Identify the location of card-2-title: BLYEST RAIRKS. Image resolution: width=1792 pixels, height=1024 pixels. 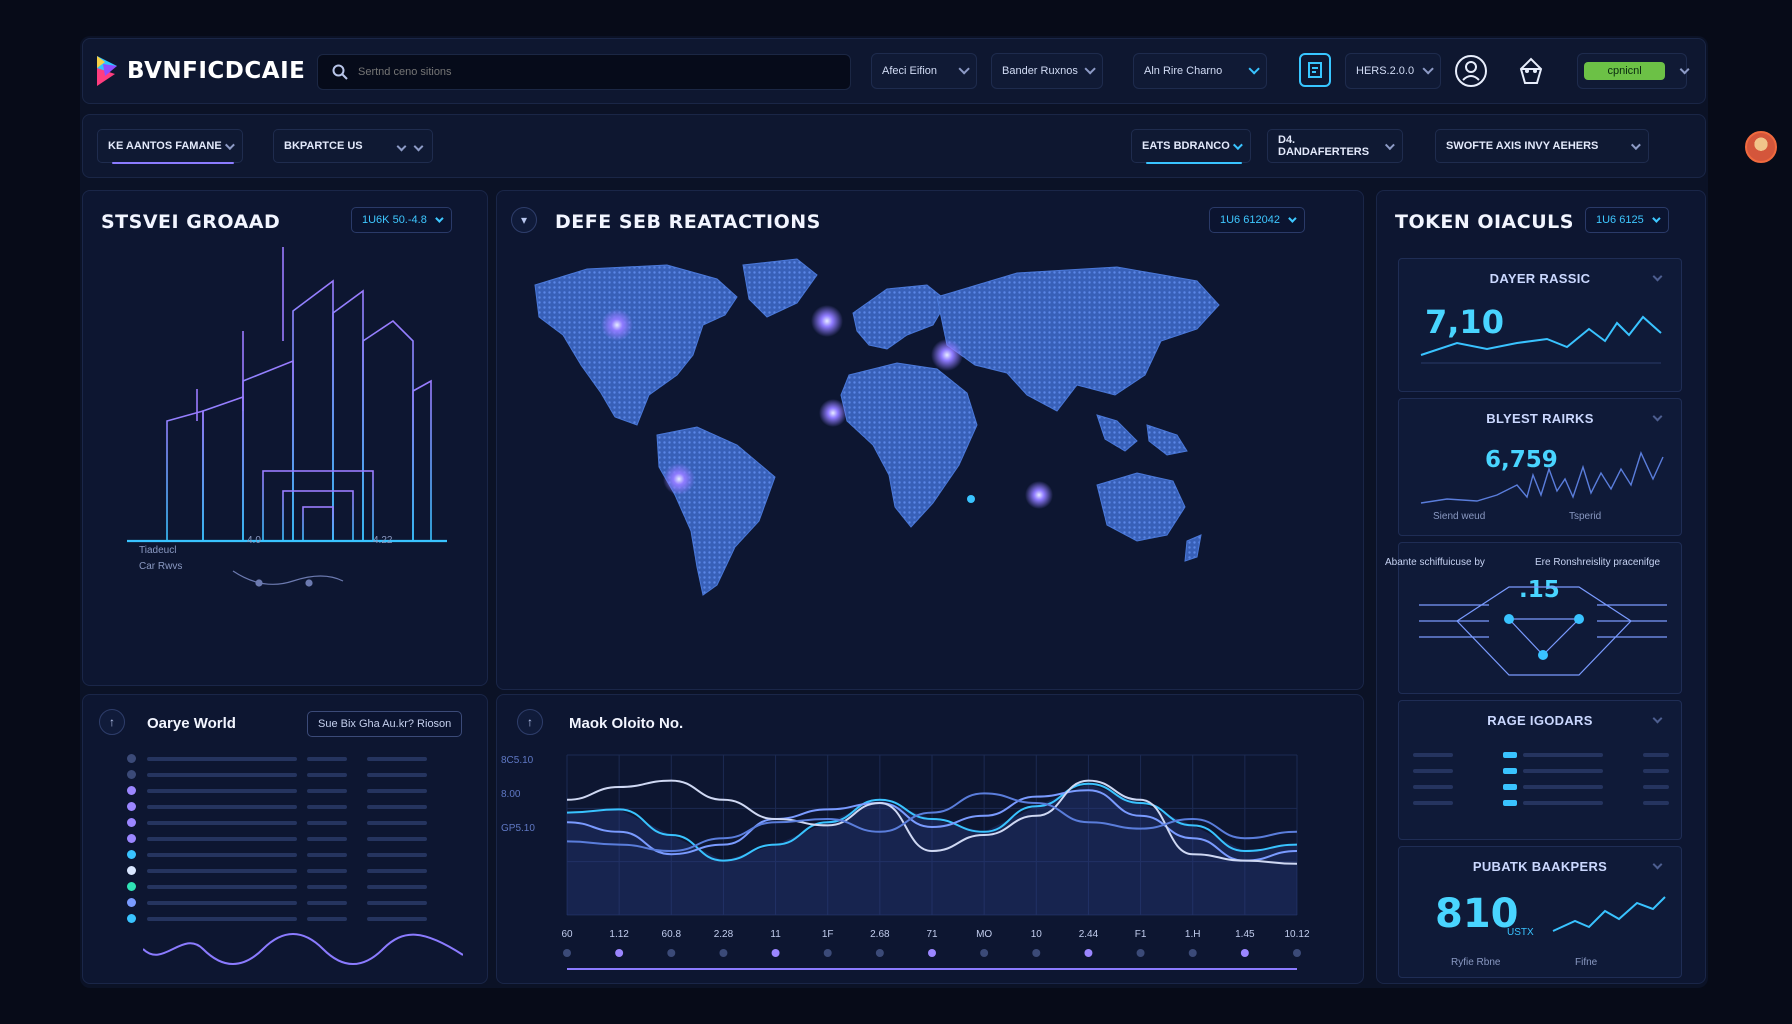
(1540, 418).